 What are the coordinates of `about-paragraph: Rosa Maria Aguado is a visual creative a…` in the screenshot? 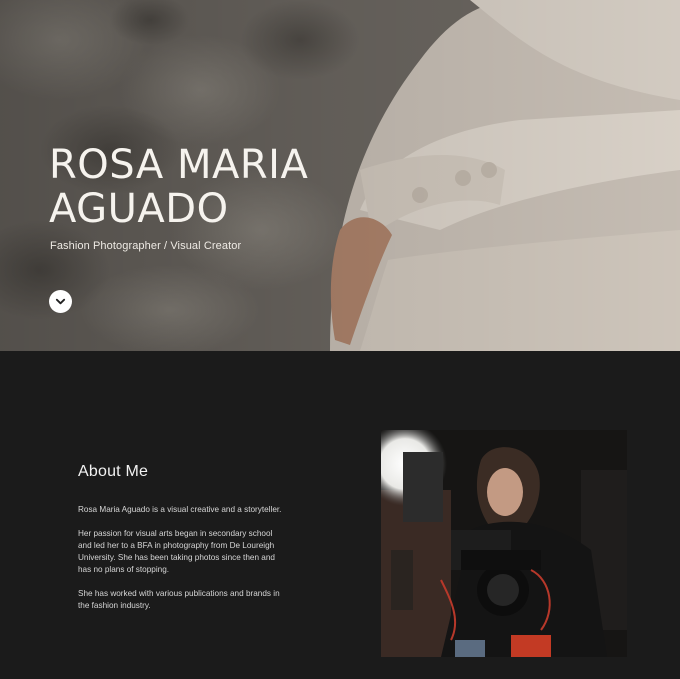 It's located at (180, 509).